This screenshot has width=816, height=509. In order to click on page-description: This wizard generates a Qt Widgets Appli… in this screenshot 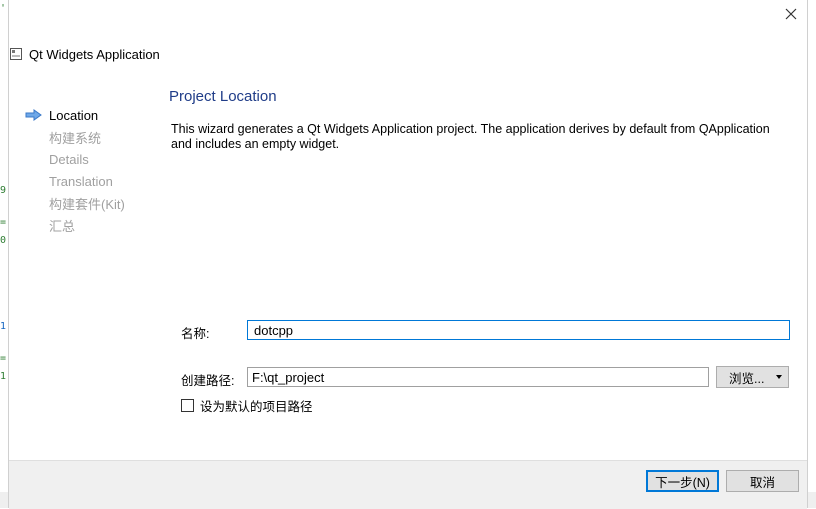, I will do `click(470, 136)`.